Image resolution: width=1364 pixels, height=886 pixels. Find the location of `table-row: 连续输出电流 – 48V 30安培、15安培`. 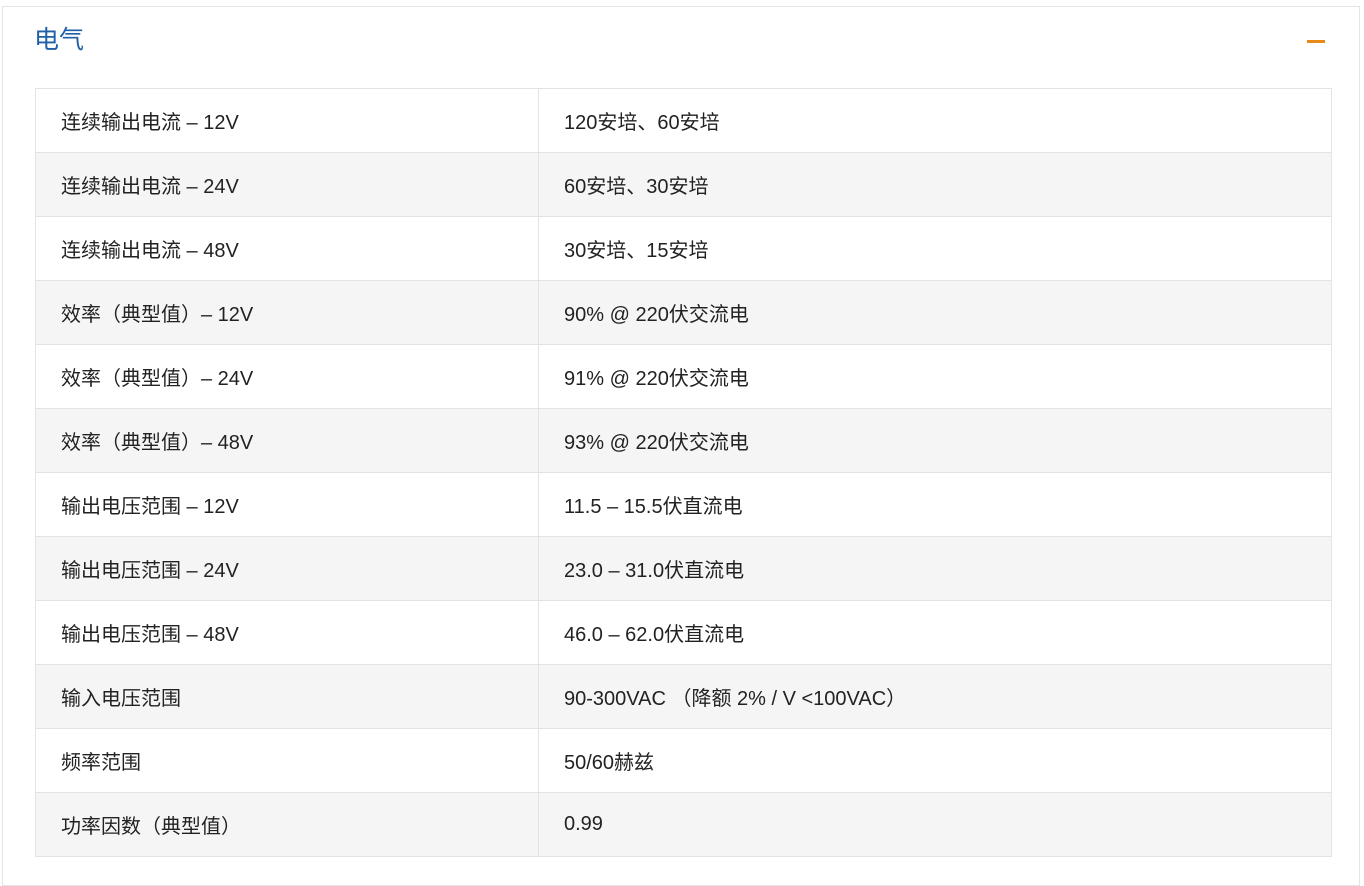

table-row: 连续输出电流 – 48V 30安培、15安培 is located at coordinates (683, 248).